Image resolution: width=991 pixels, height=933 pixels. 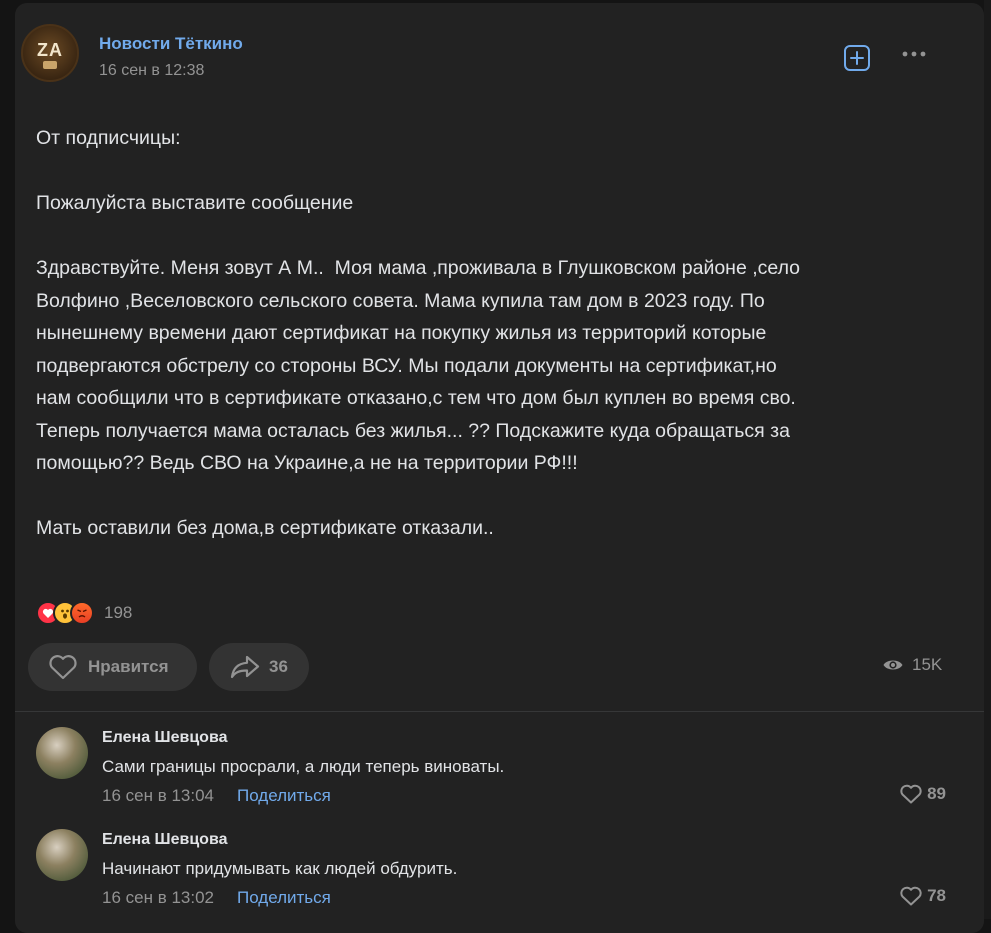 What do you see at coordinates (245, 667) in the screenshot?
I see `share-arrow-icon` at bounding box center [245, 667].